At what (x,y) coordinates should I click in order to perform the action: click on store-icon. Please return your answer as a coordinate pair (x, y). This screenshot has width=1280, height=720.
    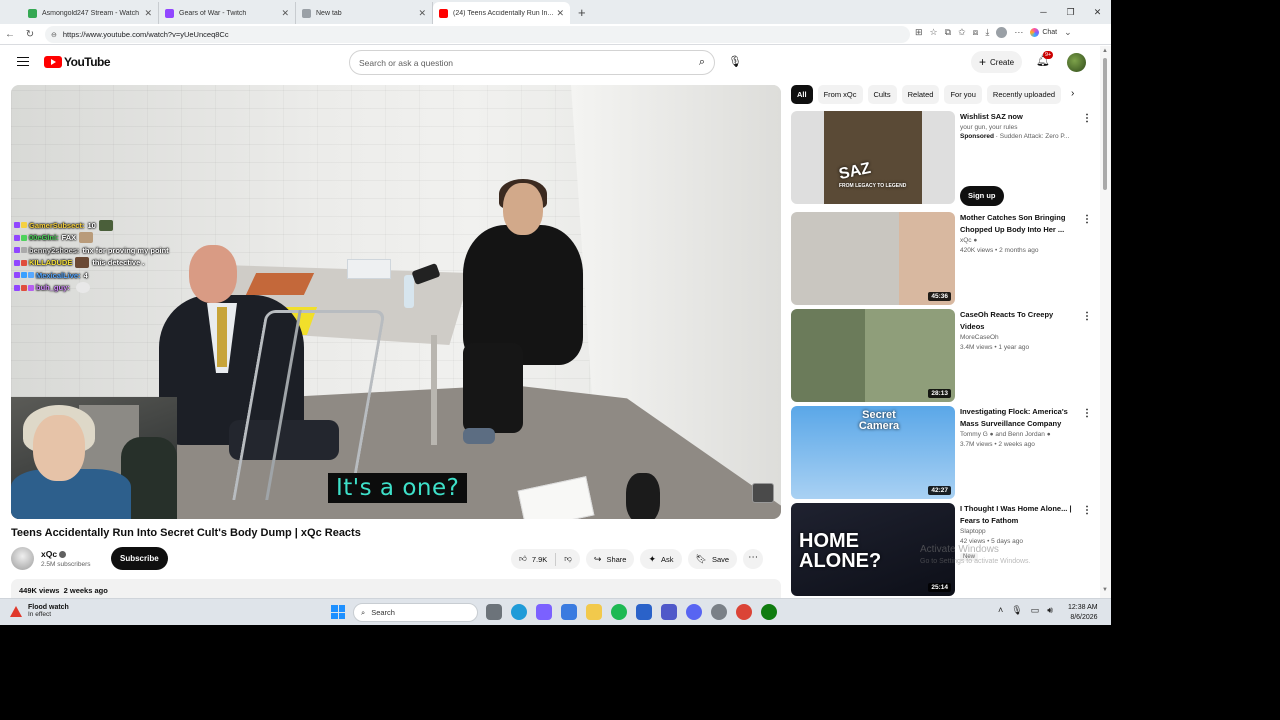
    Looking at the image, I should click on (569, 612).